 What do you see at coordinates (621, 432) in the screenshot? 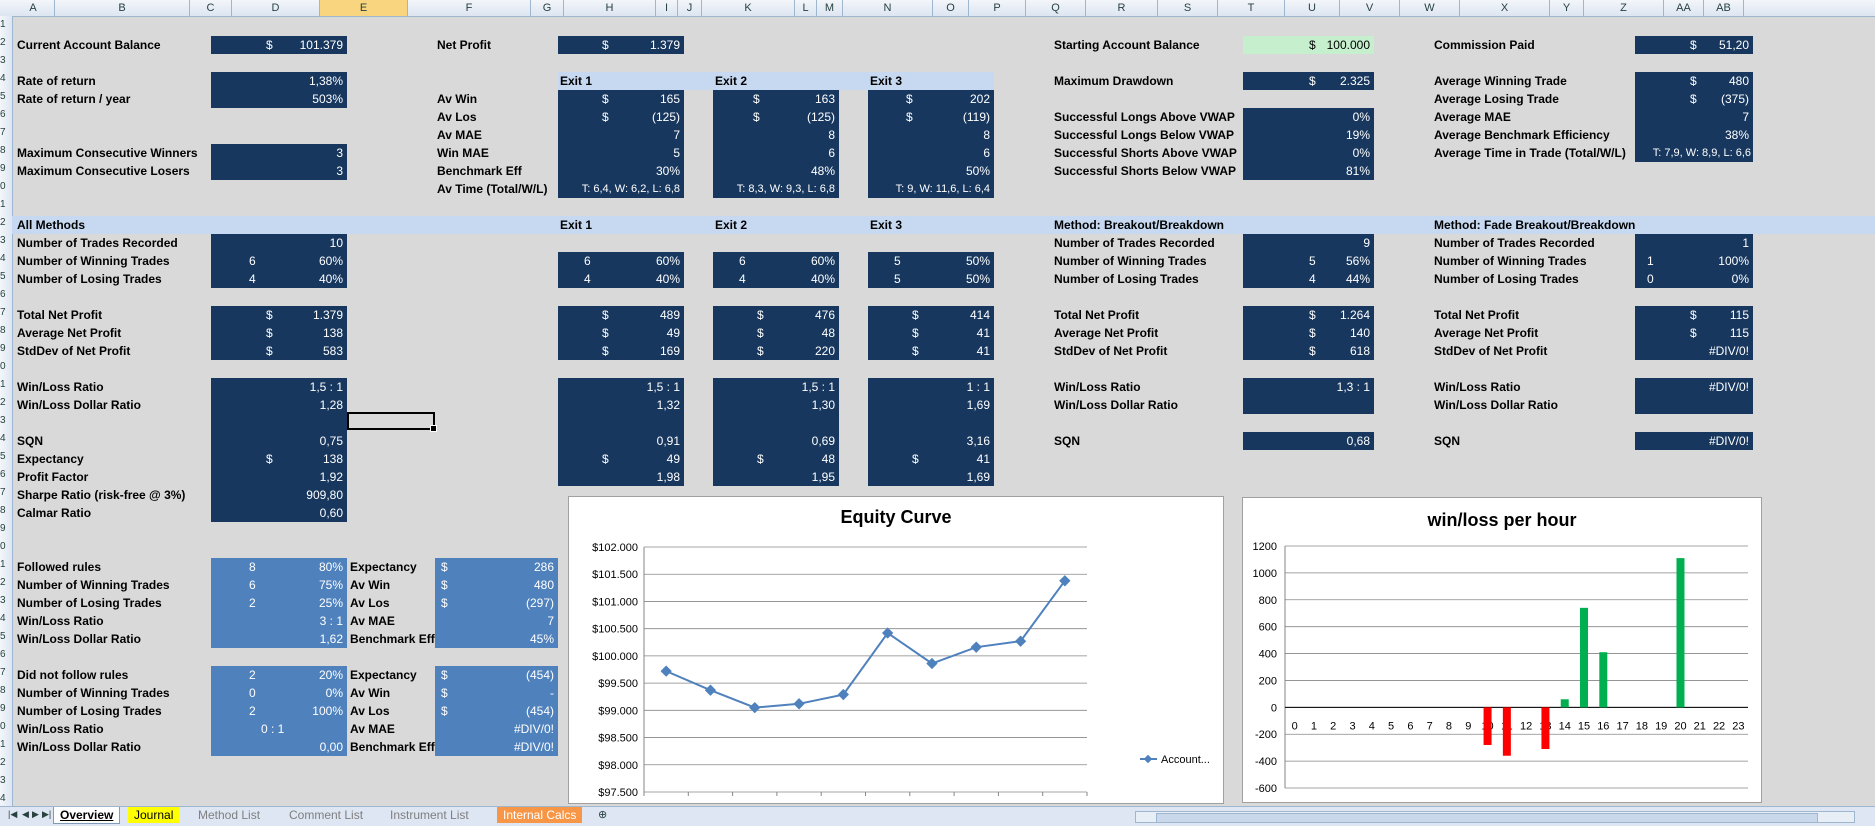
I see `exit1-method-block: 1,5 : 1 1,32 0,91 $49 1,98` at bounding box center [621, 432].